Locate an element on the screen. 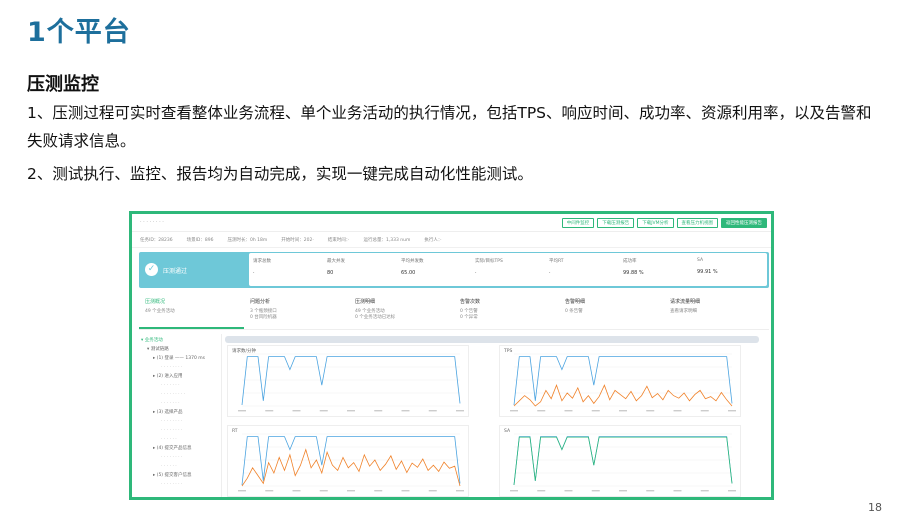 This screenshot has height=520, width=900. tab-title: 请求流量明细 is located at coordinates (685, 302).